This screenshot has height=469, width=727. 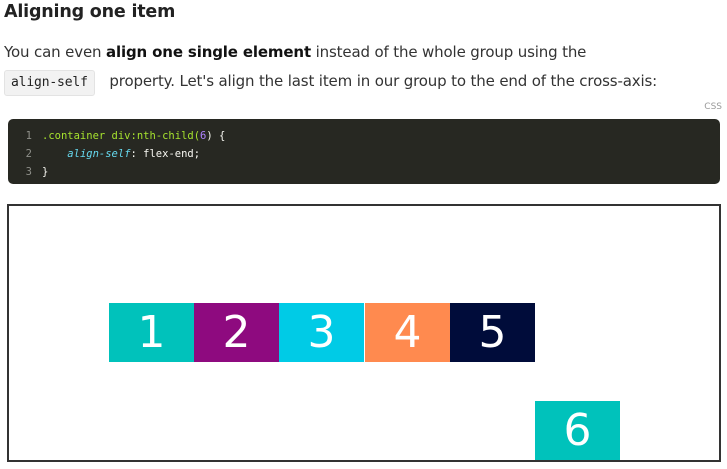 What do you see at coordinates (99, 154) in the screenshot?
I see `code-property: align-self` at bounding box center [99, 154].